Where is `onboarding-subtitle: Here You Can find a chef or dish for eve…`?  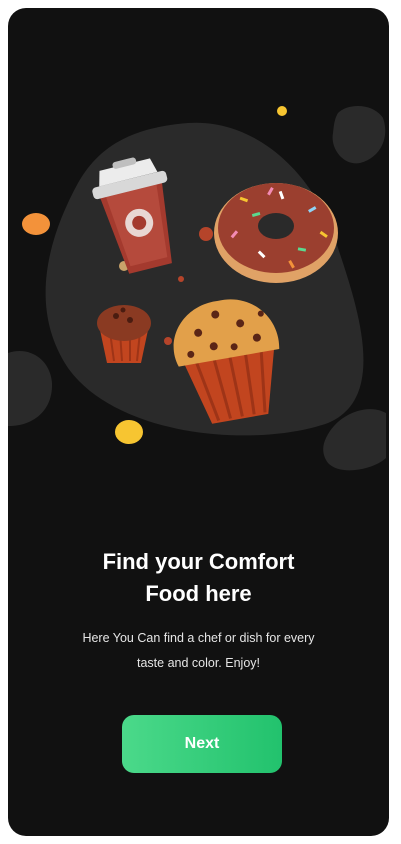
onboarding-subtitle: Here You Can find a chef or dish for eve… is located at coordinates (198, 650).